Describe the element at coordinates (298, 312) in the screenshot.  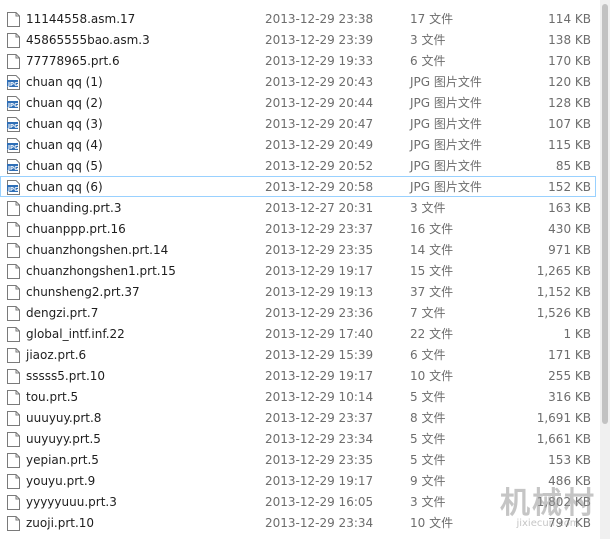
I see `file-row: dengzi.prt.7 2013-12-29 23:36 7 文件 1,526 KB` at that location.